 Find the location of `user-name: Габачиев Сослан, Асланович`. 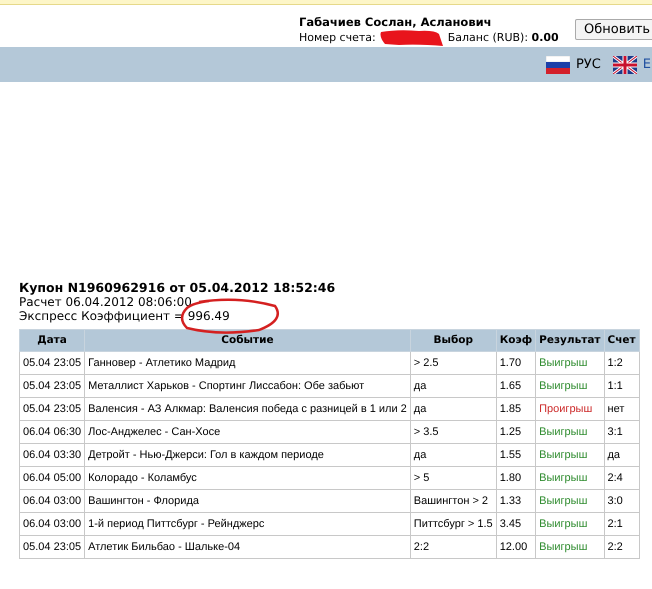

user-name: Габачиев Сослан, Асланович is located at coordinates (396, 22).